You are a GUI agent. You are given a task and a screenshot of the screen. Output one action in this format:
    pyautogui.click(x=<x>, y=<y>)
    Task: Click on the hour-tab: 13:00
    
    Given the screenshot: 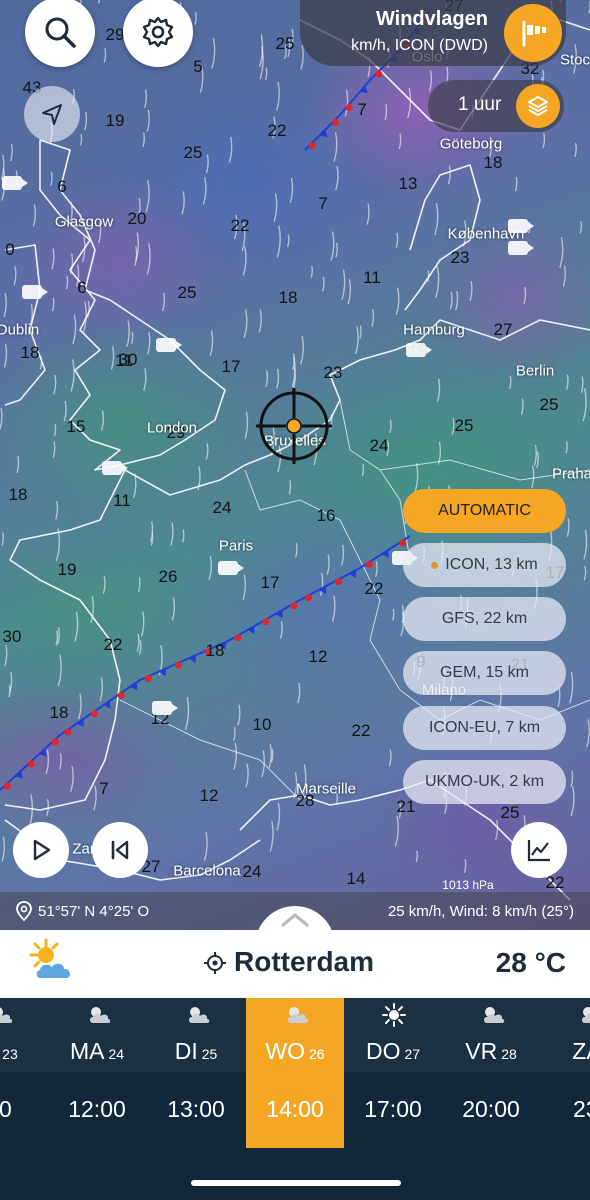 What is the action you would take?
    pyautogui.click(x=196, y=1110)
    